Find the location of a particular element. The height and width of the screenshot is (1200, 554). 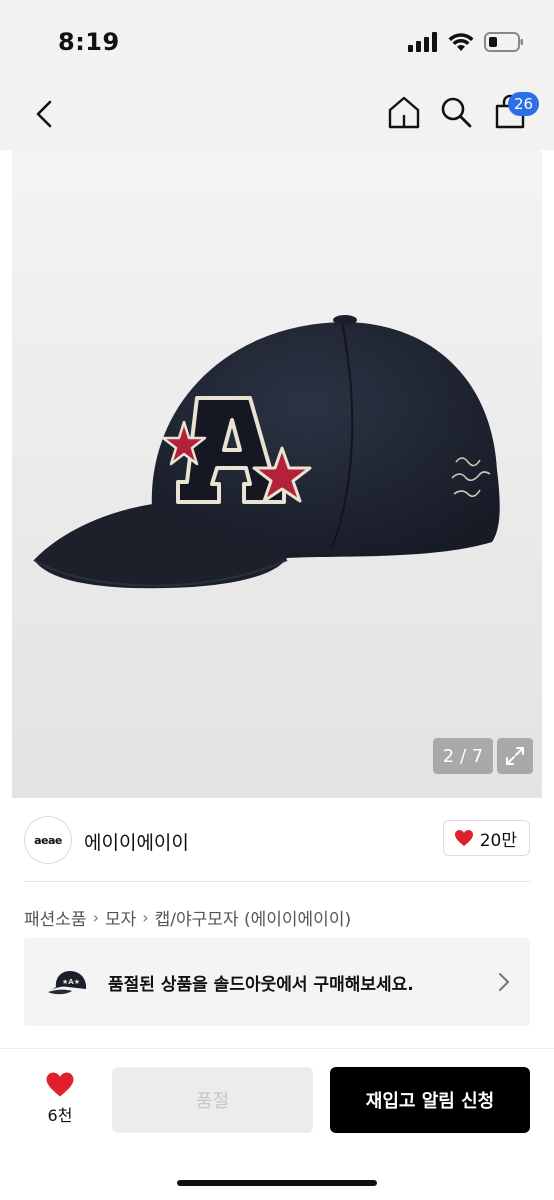

status-time: 8:19 is located at coordinates (89, 42).